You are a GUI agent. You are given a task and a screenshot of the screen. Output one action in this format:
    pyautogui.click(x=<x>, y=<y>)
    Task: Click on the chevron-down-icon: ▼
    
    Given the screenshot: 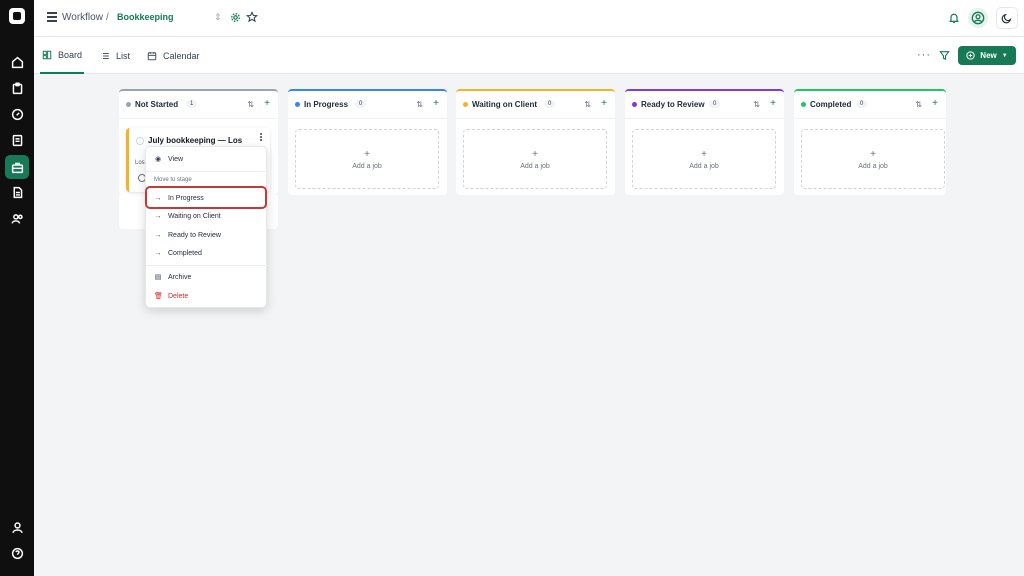 What is the action you would take?
    pyautogui.click(x=1004, y=55)
    